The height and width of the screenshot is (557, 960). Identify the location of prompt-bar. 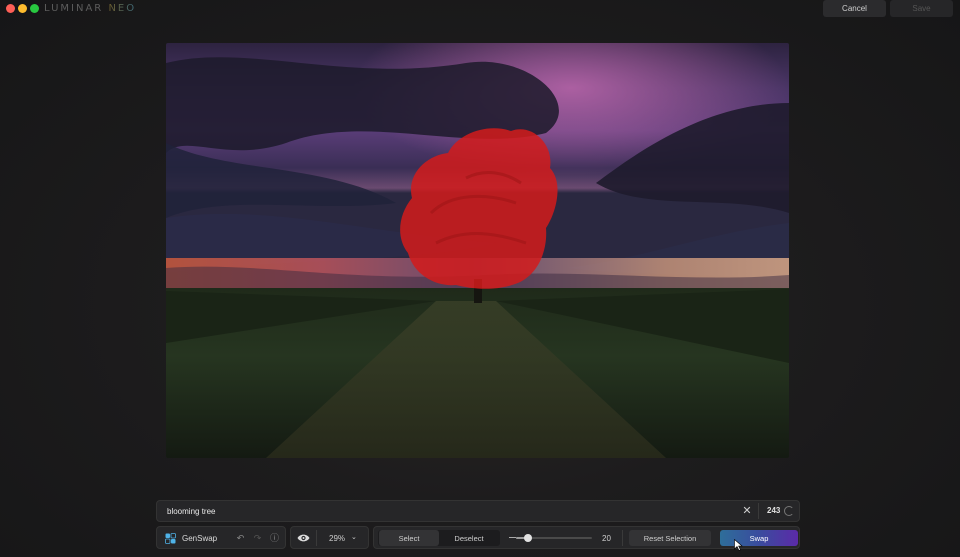
(478, 511).